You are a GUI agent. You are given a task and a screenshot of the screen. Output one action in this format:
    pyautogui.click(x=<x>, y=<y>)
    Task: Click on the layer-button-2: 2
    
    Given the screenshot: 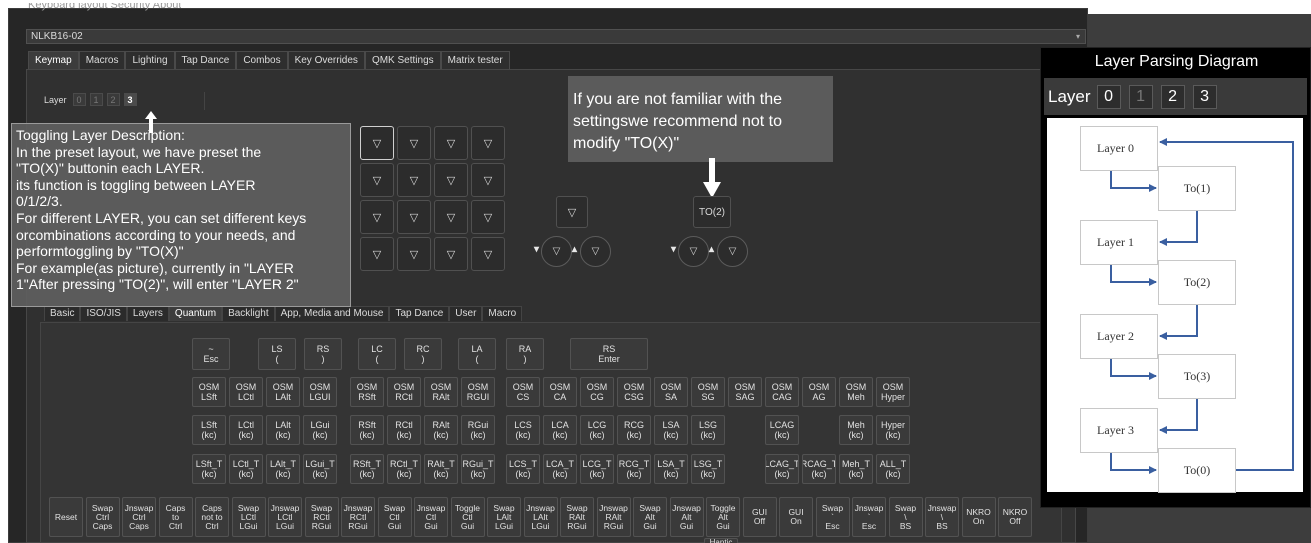 What is the action you would take?
    pyautogui.click(x=113, y=99)
    